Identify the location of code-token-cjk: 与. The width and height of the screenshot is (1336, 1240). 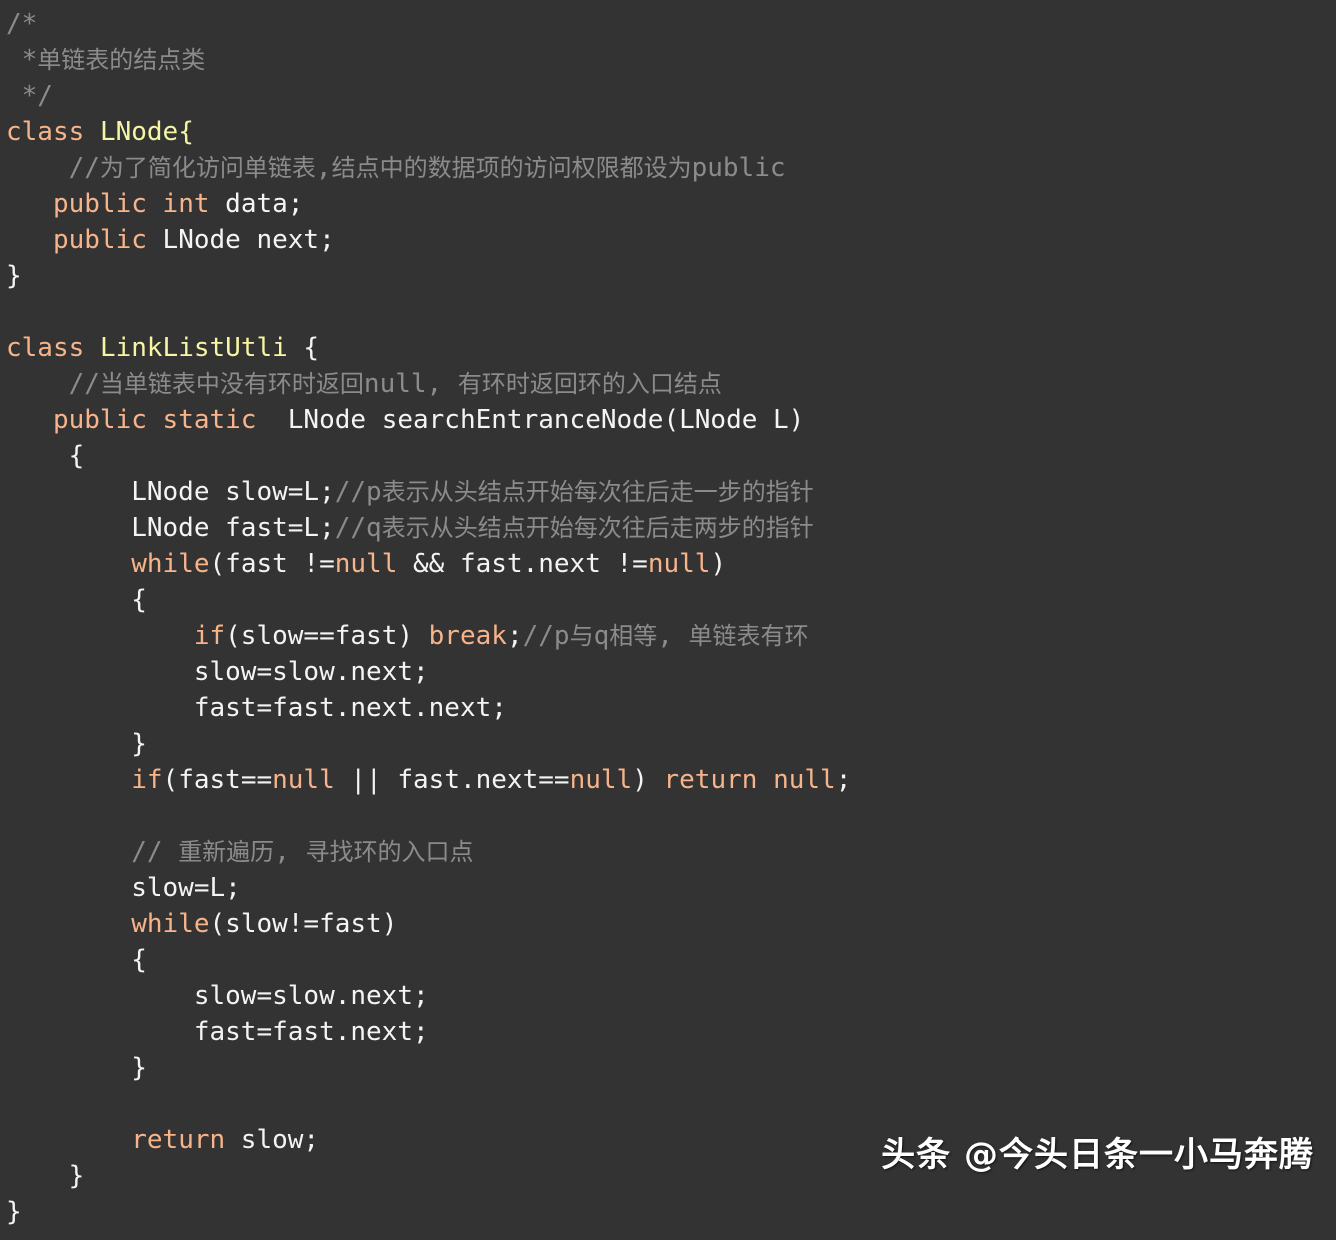
(581, 636).